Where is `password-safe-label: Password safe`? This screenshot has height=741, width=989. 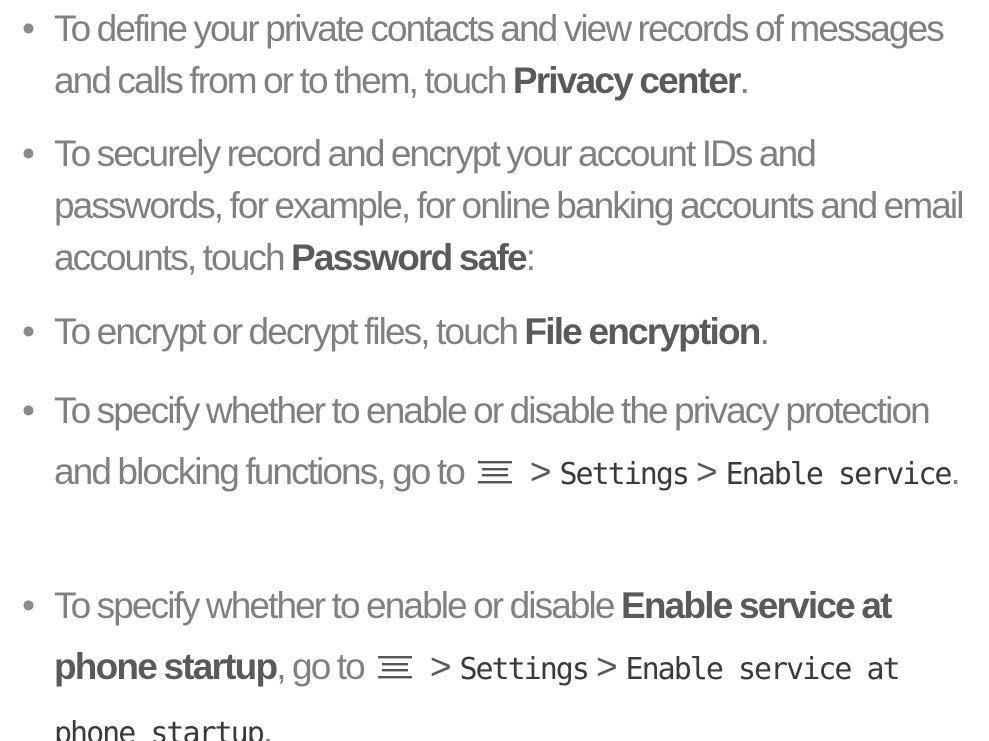 password-safe-label: Password safe is located at coordinates (409, 257).